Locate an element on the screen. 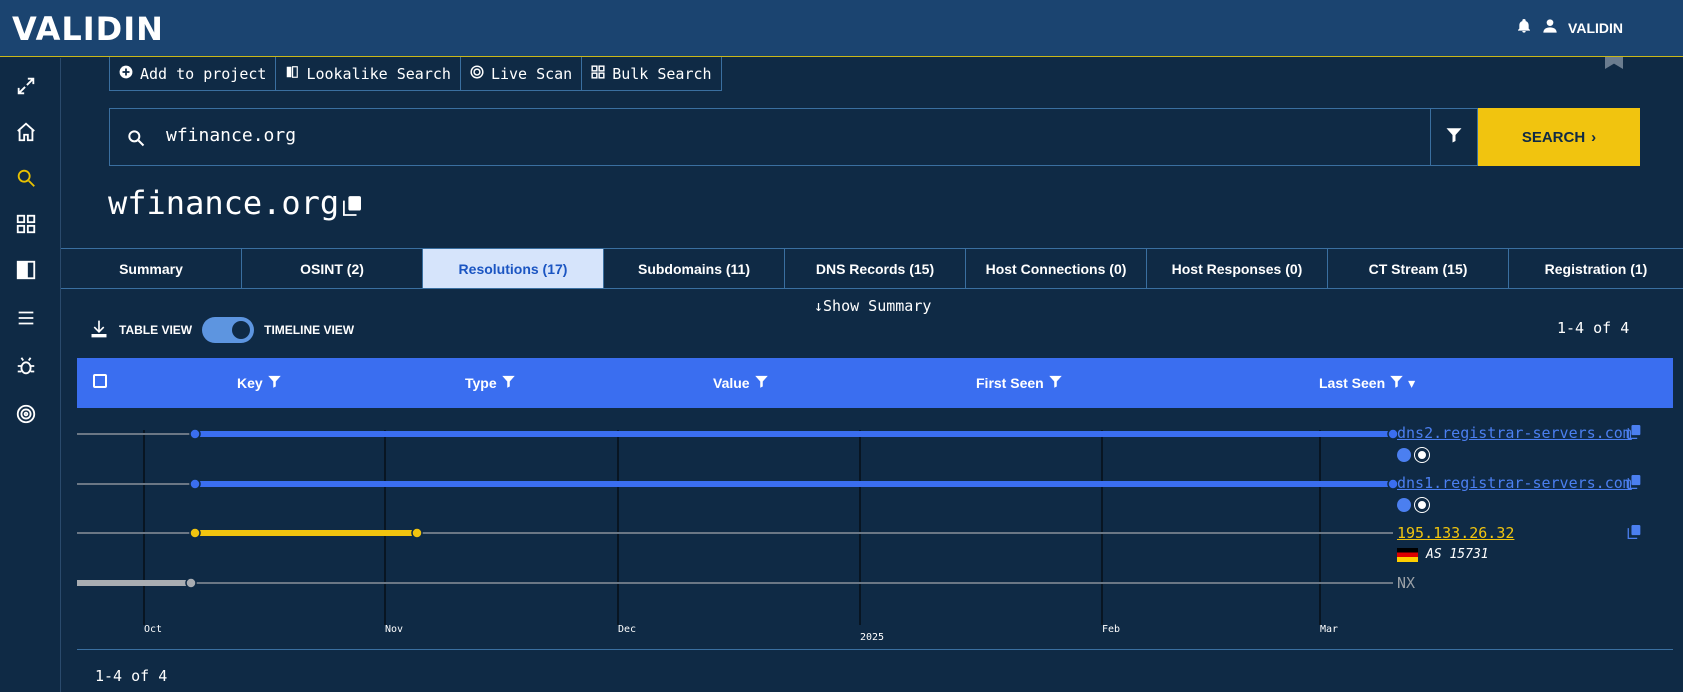 The height and width of the screenshot is (692, 1683). pager-bottom: 1-4 of 4 is located at coordinates (131, 676).